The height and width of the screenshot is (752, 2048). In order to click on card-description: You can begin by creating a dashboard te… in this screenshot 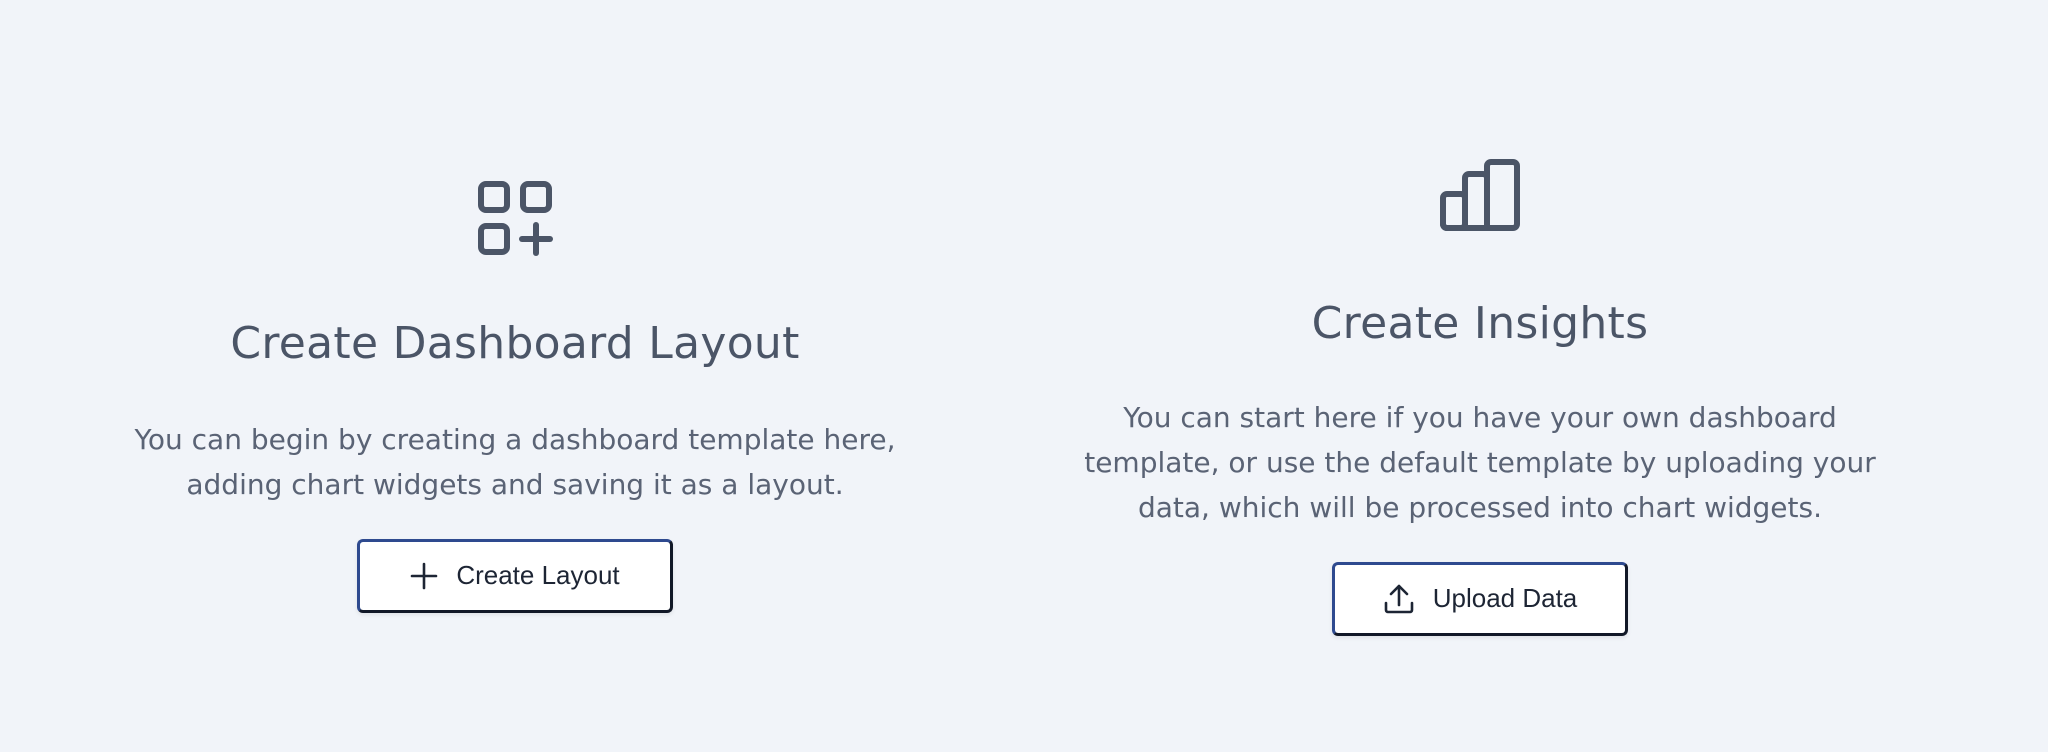, I will do `click(515, 461)`.